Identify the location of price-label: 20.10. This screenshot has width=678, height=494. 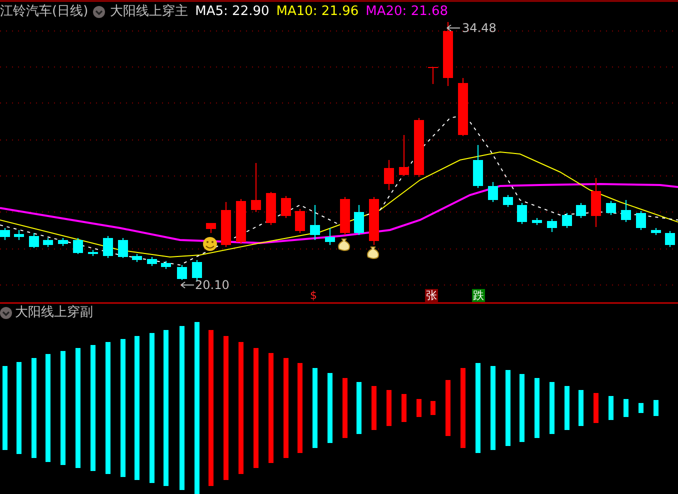
(212, 285).